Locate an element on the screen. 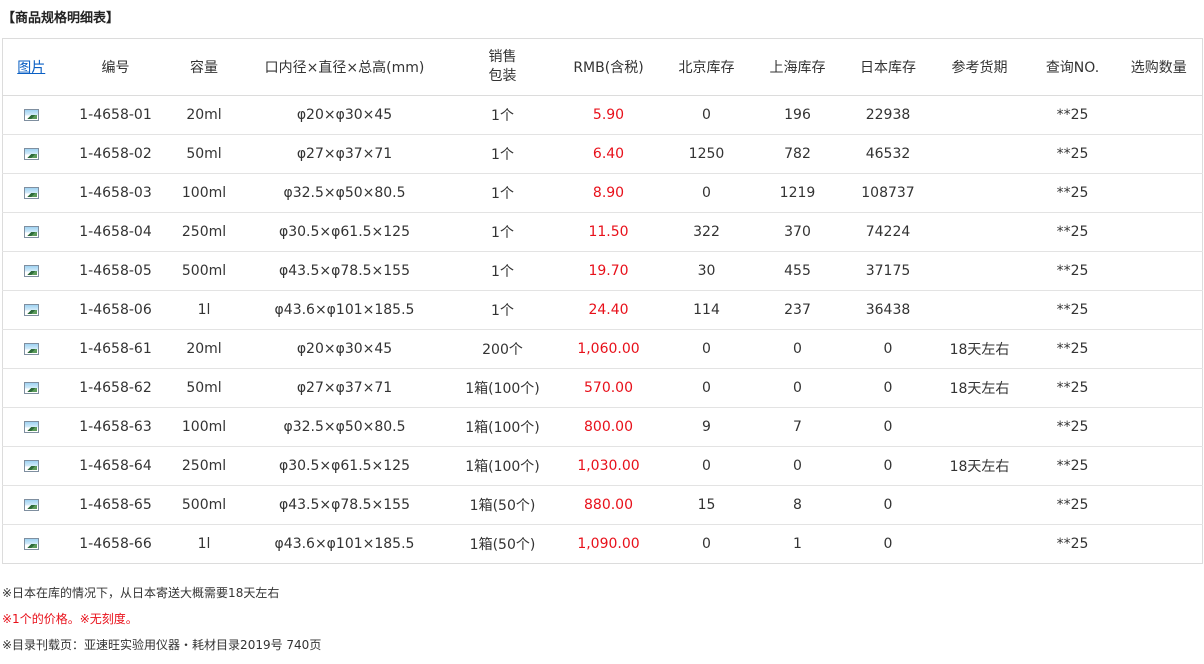 This screenshot has height=664, width=1204. header-image-link: 图片 is located at coordinates (31, 68).